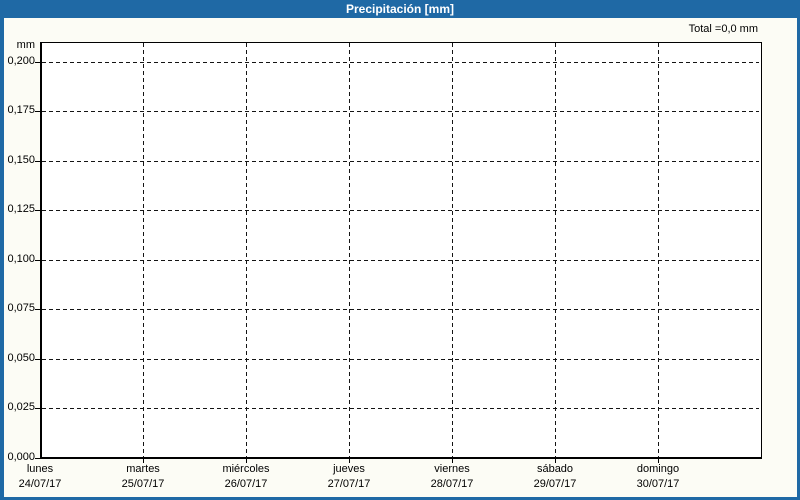 The width and height of the screenshot is (800, 500). Describe the element at coordinates (21, 209) in the screenshot. I see `y-tick-label: 0,125` at that location.